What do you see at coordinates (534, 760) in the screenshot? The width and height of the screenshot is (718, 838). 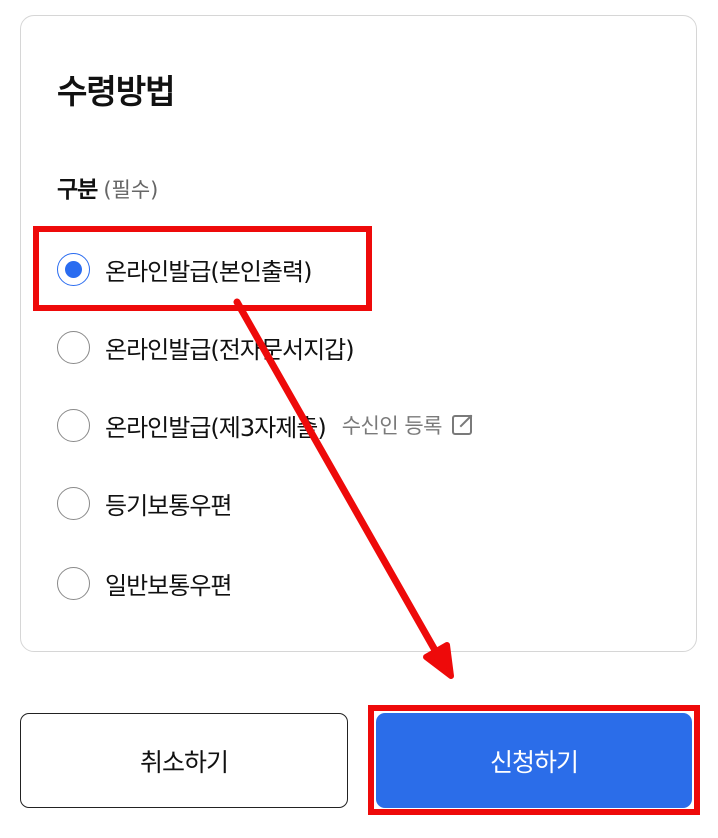 I see `submit-button: 신청하기` at bounding box center [534, 760].